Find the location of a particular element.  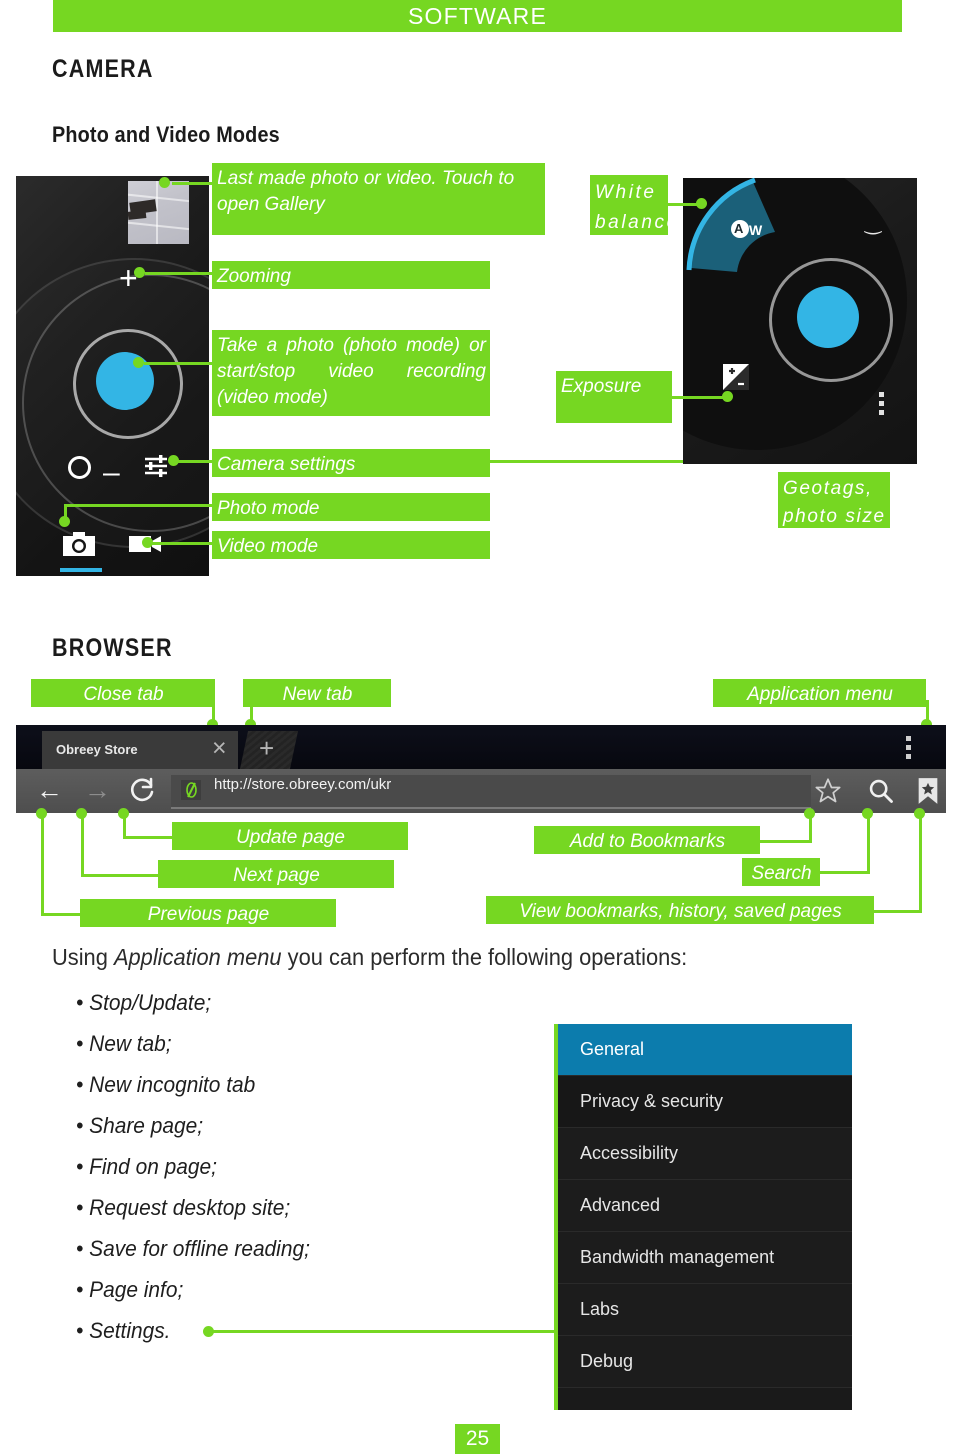

browser-tab-strip: Obreey Store × + is located at coordinates (481, 747).